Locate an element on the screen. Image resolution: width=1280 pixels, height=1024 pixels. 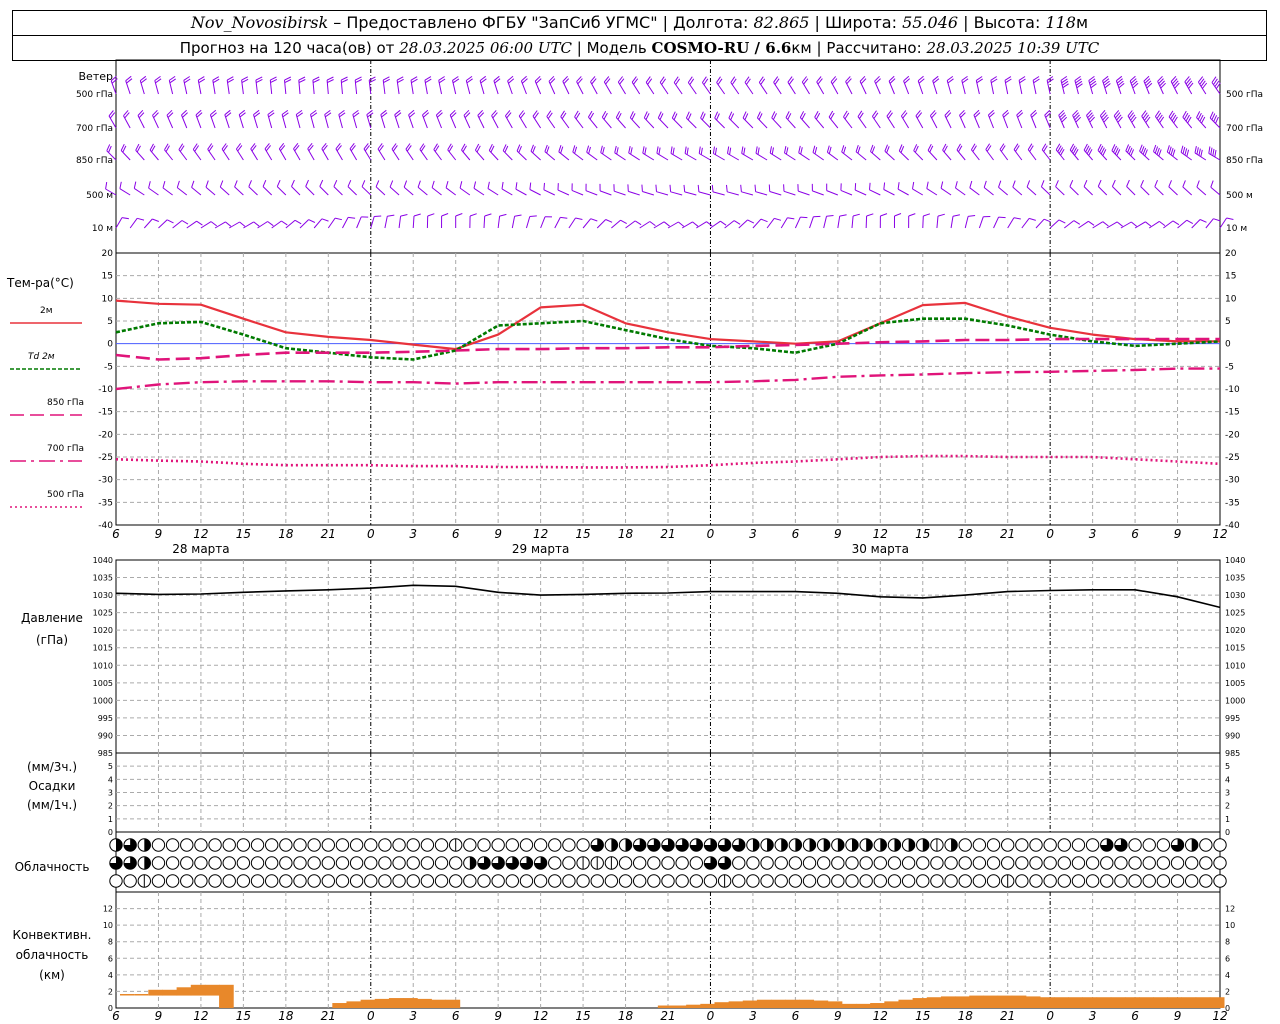
pressure-unit-label: (гПа) is located at coordinates (52, 640).